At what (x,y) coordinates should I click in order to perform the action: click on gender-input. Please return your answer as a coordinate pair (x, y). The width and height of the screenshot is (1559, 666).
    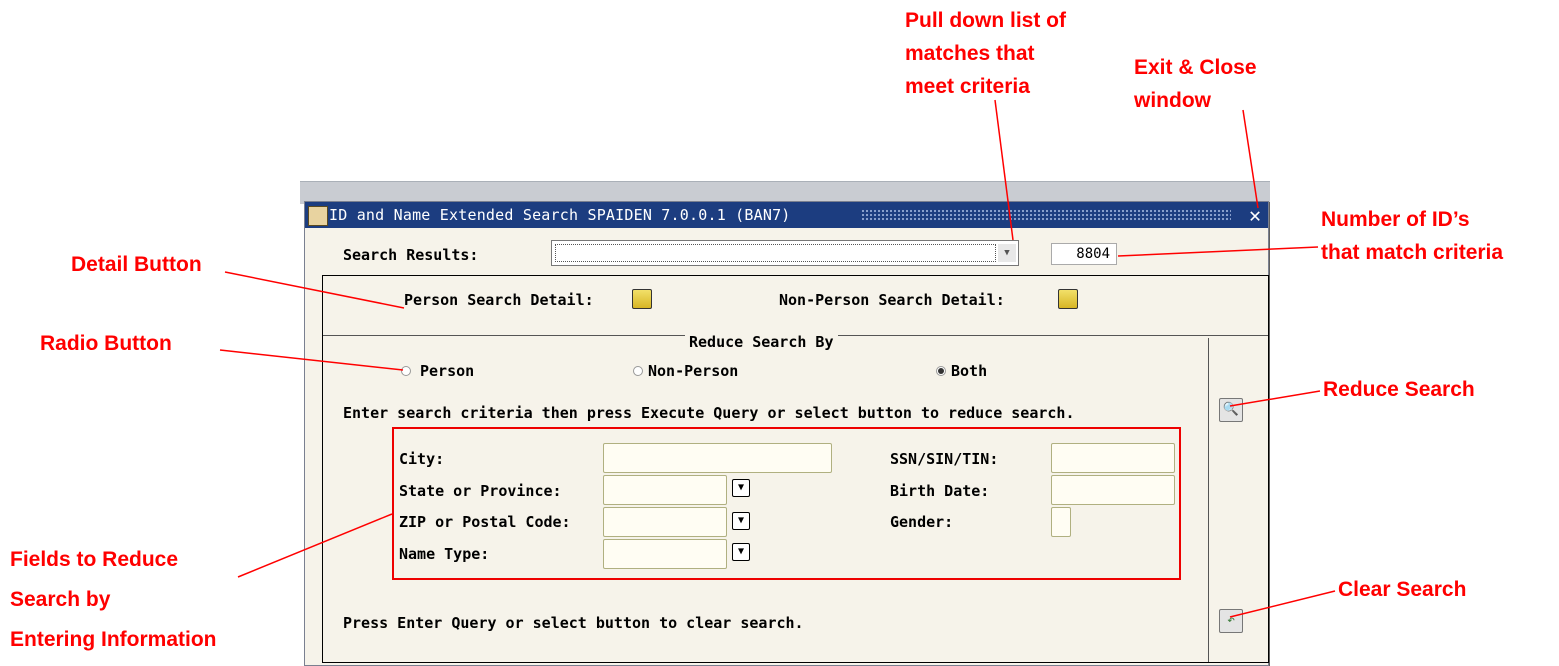
    Looking at the image, I should click on (1061, 522).